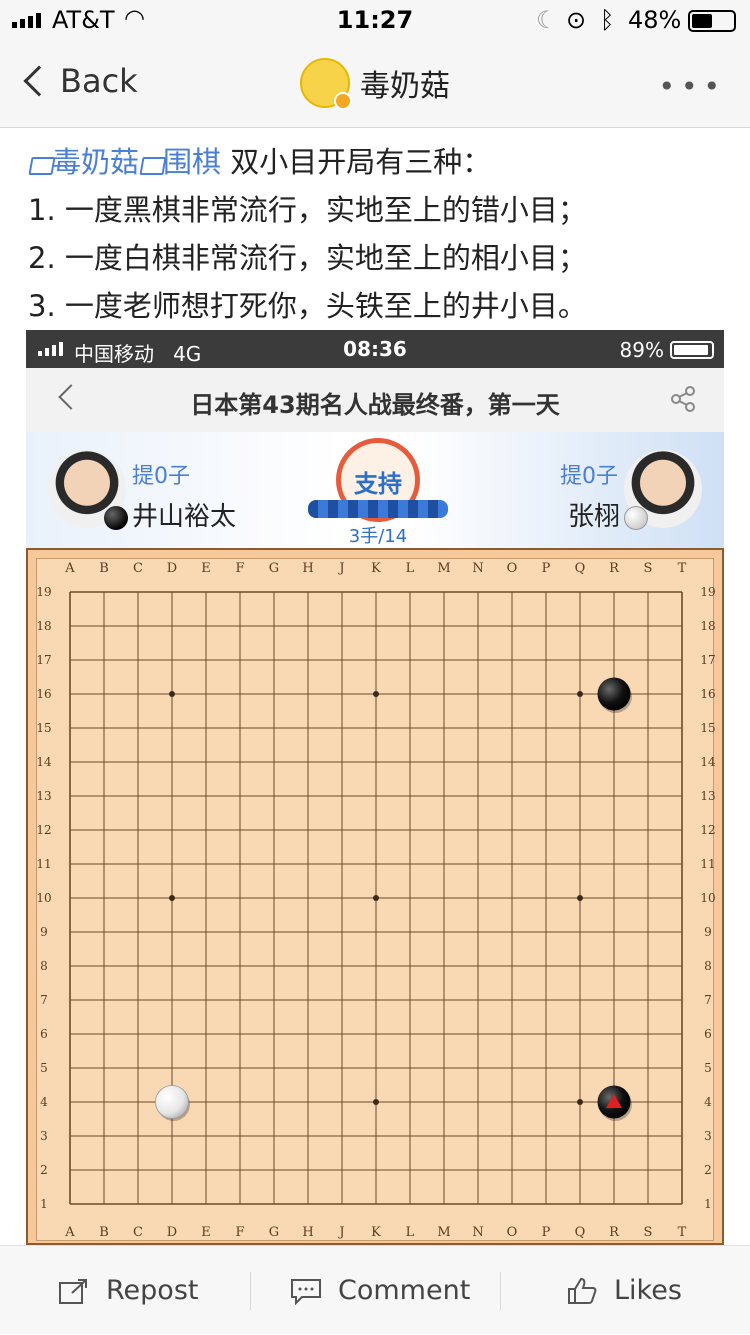  What do you see at coordinates (707, 592) in the screenshot?
I see `row-label: 19` at bounding box center [707, 592].